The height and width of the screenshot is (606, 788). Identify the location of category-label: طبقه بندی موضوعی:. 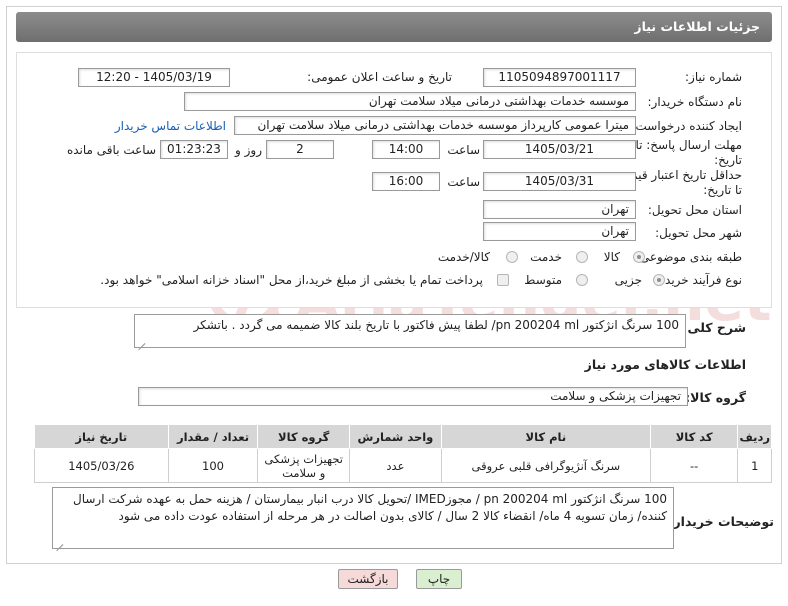
(688, 257).